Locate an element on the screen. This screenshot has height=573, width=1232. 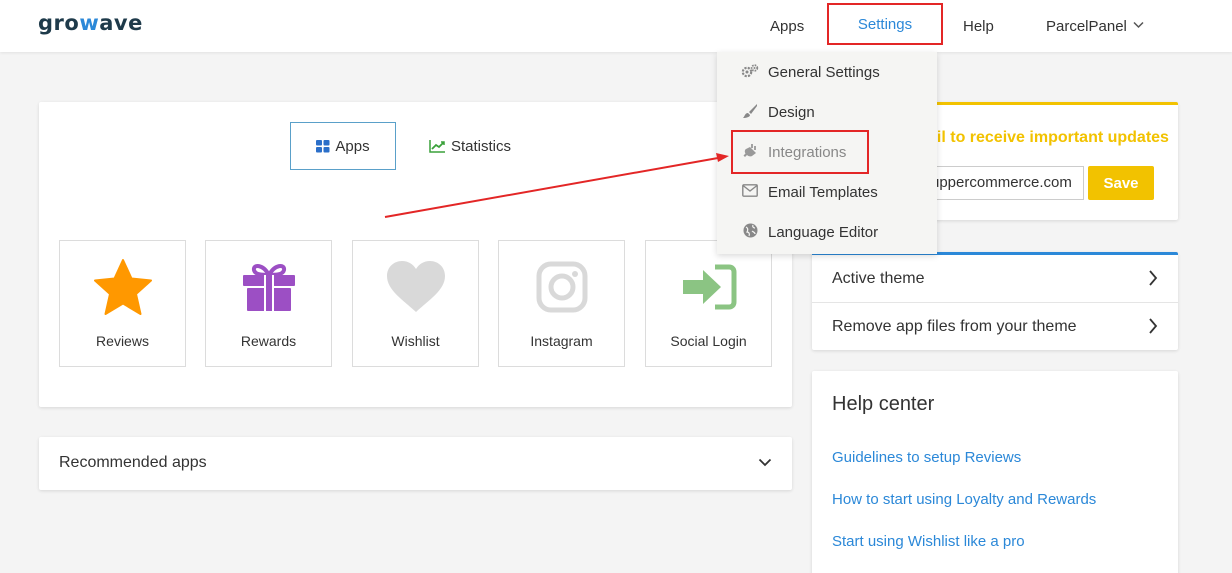
tab-statistics-label: Statistics is located at coordinates (481, 146).